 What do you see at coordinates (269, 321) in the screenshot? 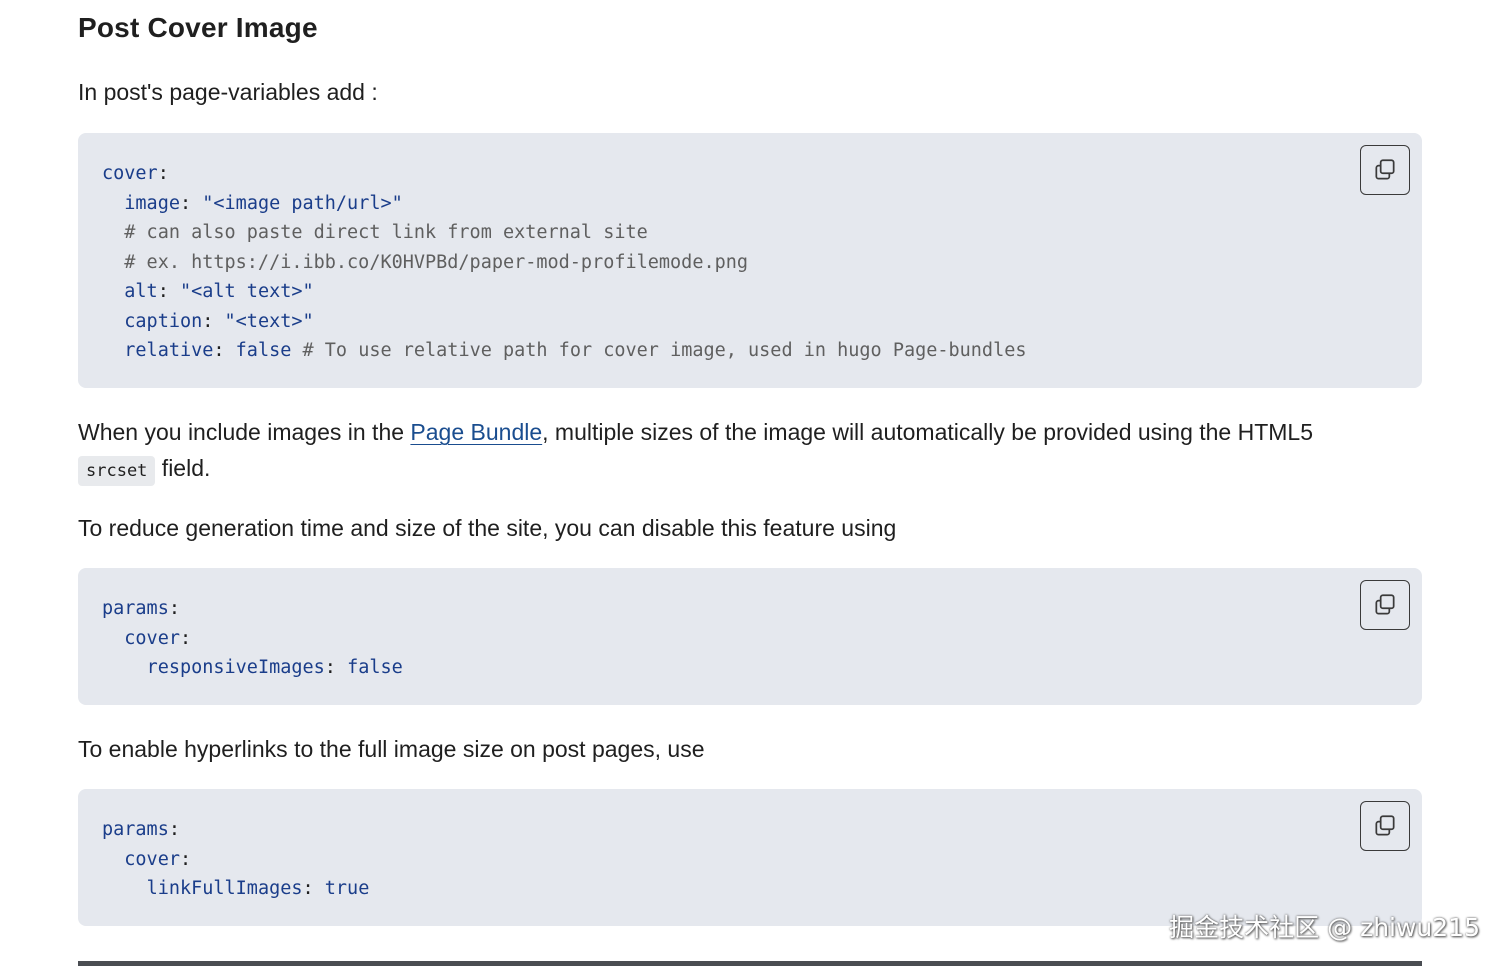
I see `code-value: "<text>"` at bounding box center [269, 321].